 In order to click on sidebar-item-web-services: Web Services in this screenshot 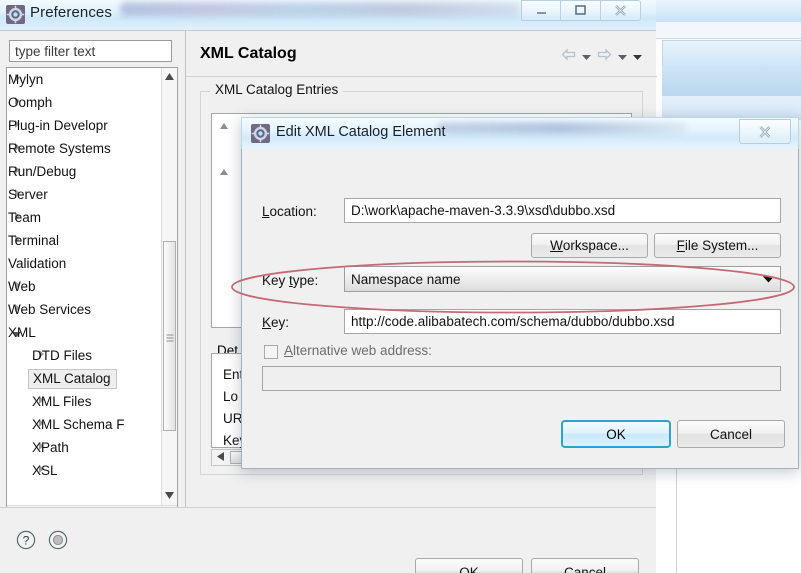, I will do `click(84, 309)`.